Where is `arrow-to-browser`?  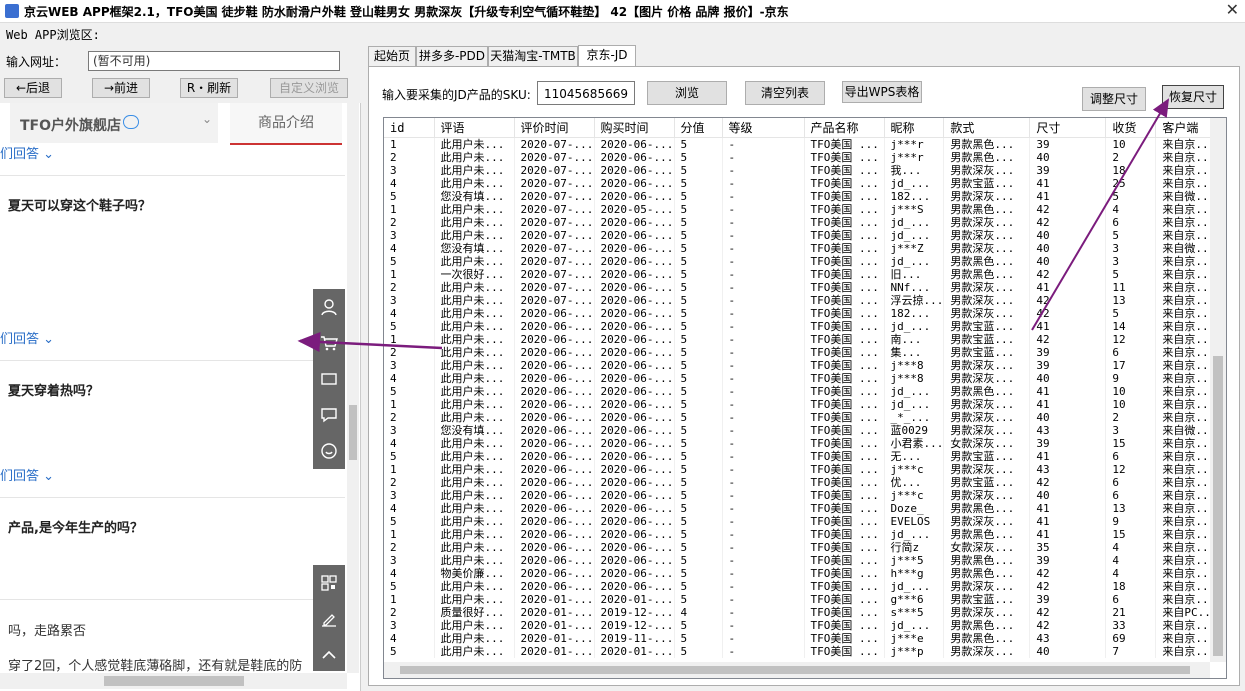
arrow-to-browser is located at coordinates (370, 341).